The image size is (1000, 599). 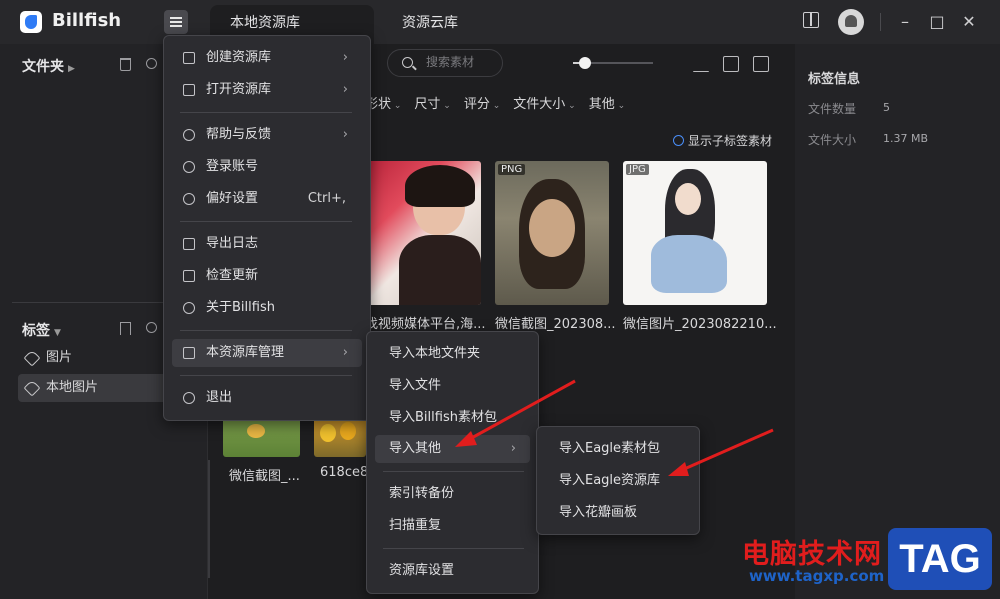 What do you see at coordinates (176, 22) in the screenshot?
I see `menu-icon` at bounding box center [176, 22].